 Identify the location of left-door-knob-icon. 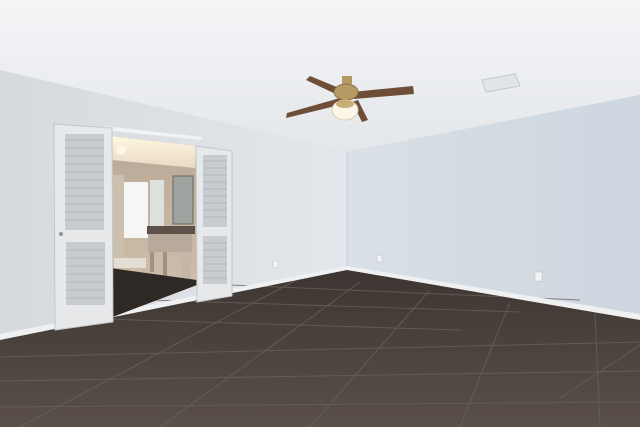
(61, 234).